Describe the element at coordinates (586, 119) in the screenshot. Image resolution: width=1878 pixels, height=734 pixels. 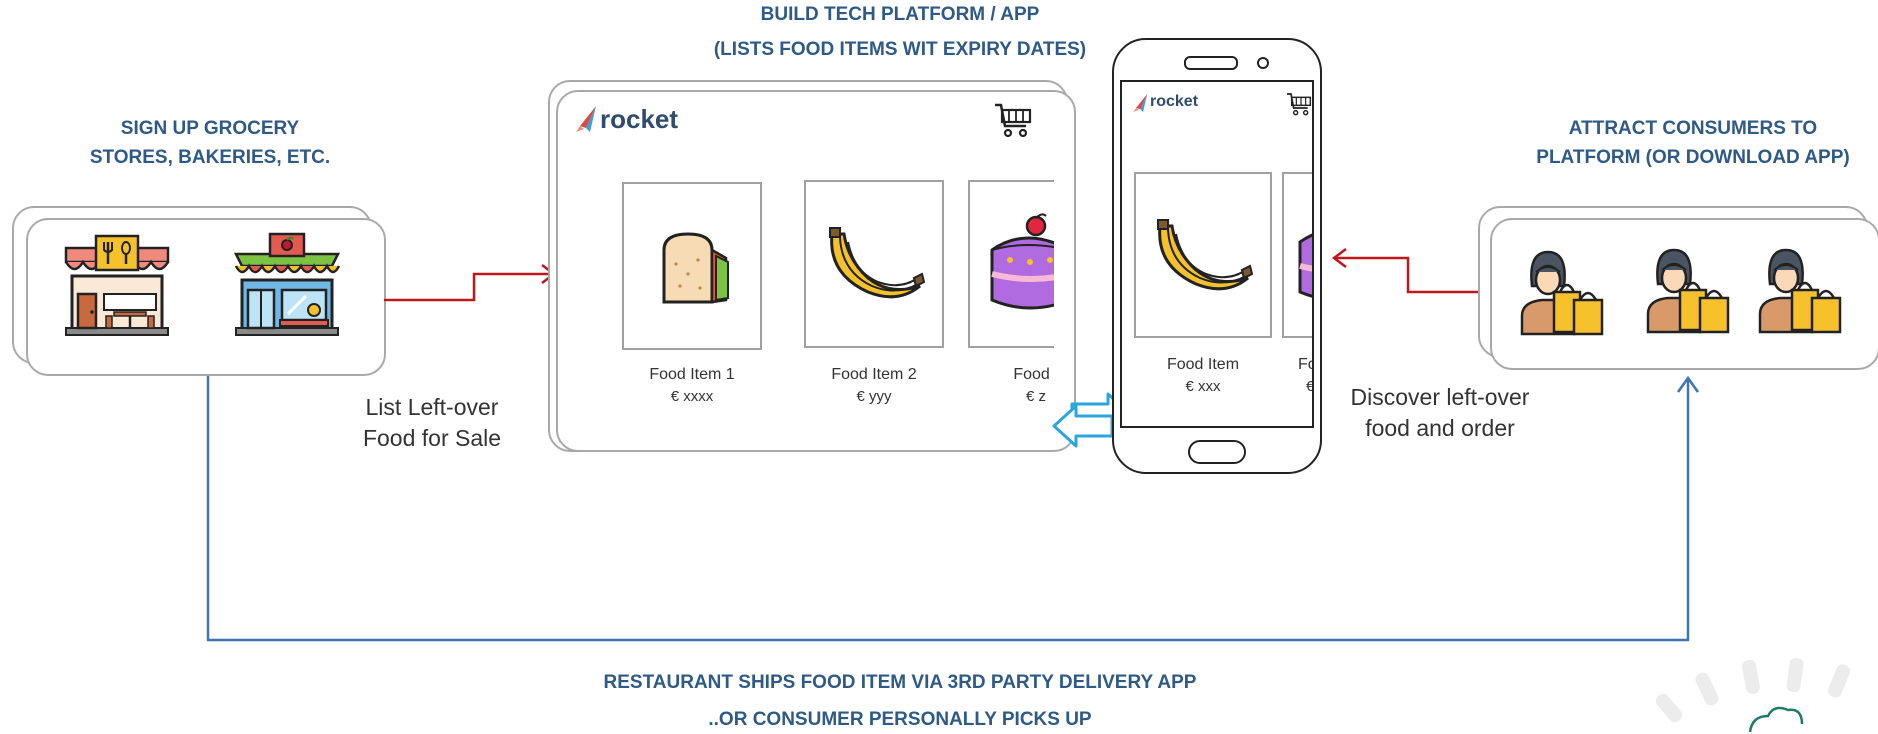
I see `rocket-logo-icon` at that location.